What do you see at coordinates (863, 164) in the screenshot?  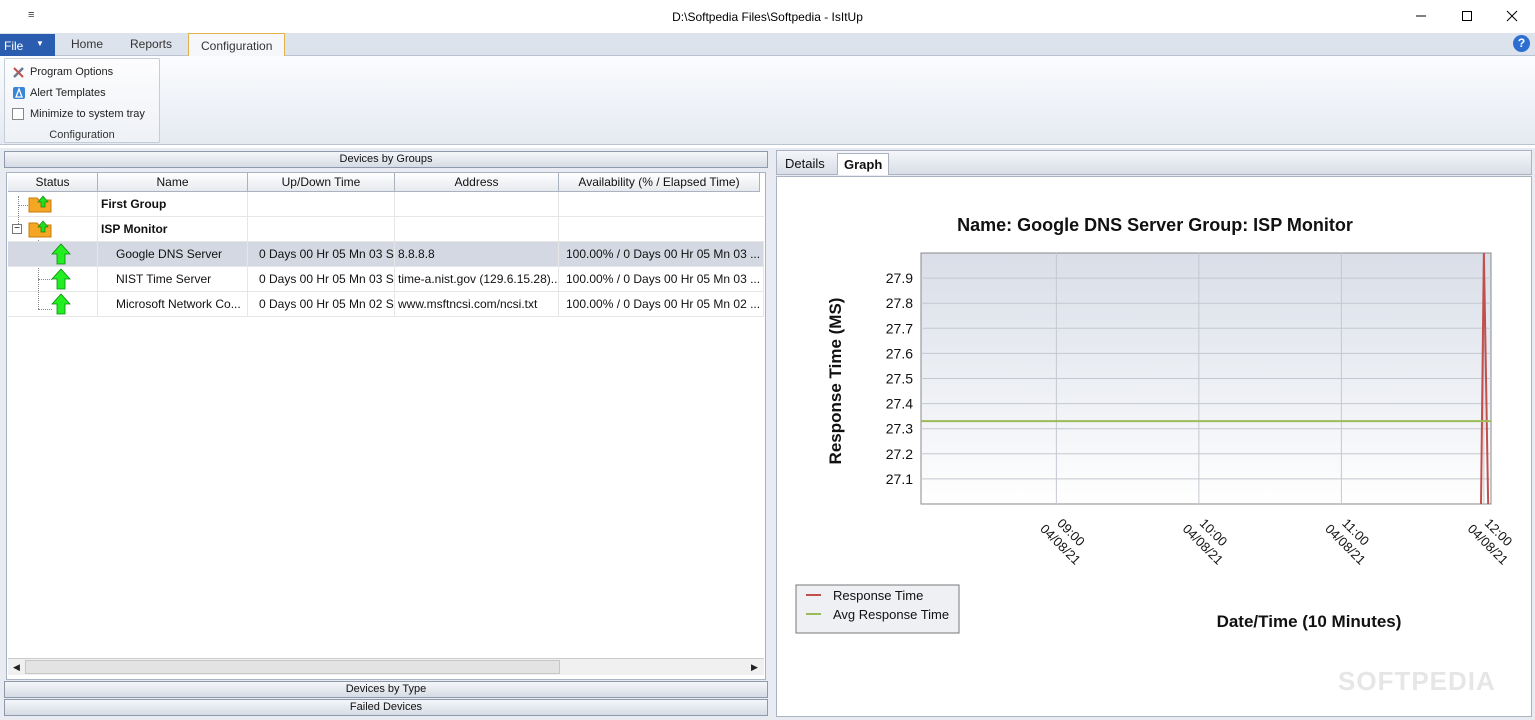 I see `tab-graph: Graph` at bounding box center [863, 164].